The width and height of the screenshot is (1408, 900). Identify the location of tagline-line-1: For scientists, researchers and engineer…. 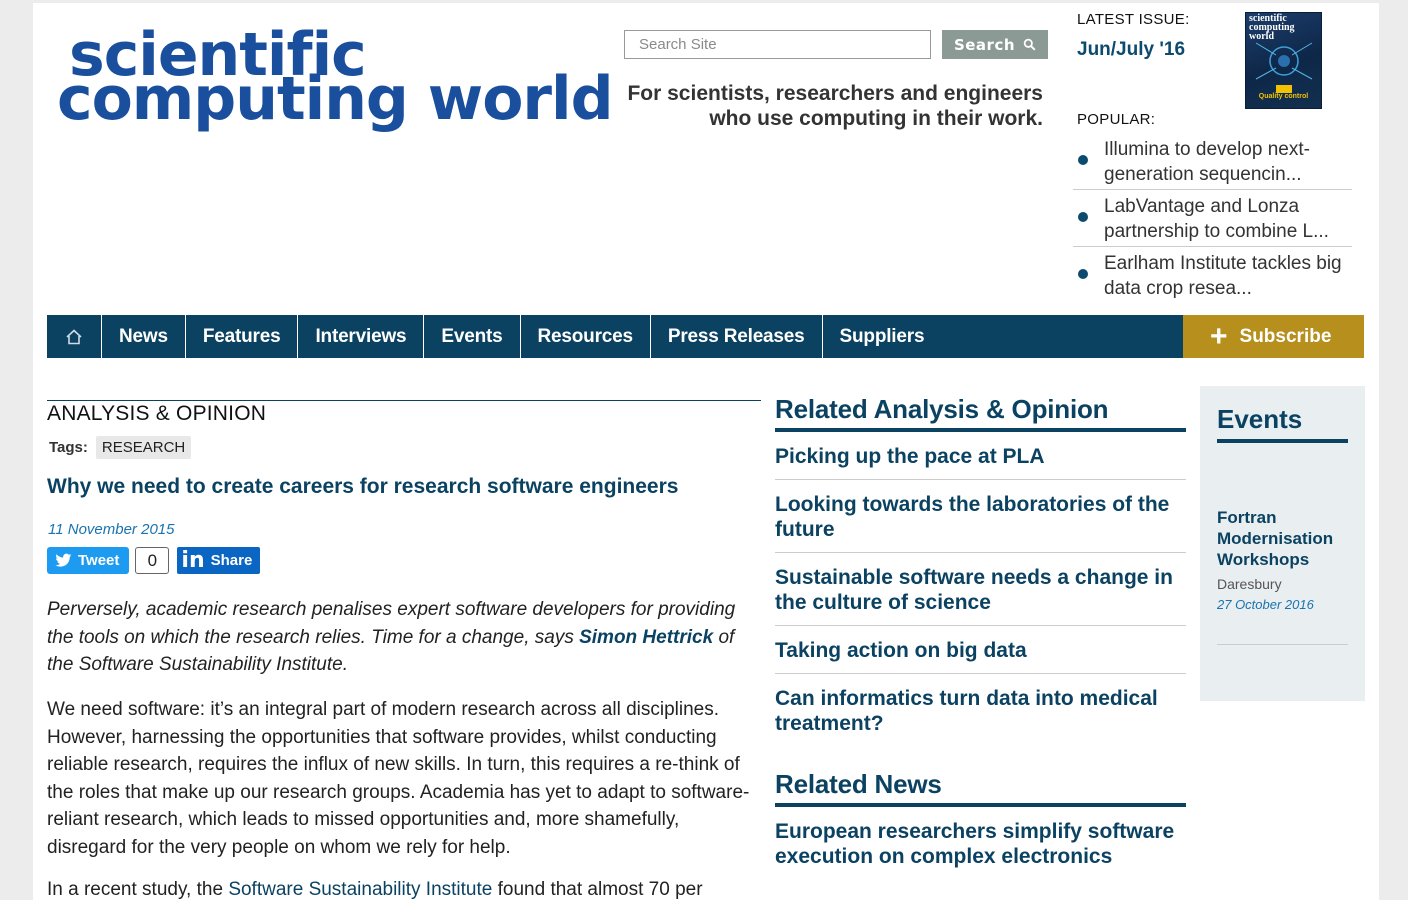
(835, 93).